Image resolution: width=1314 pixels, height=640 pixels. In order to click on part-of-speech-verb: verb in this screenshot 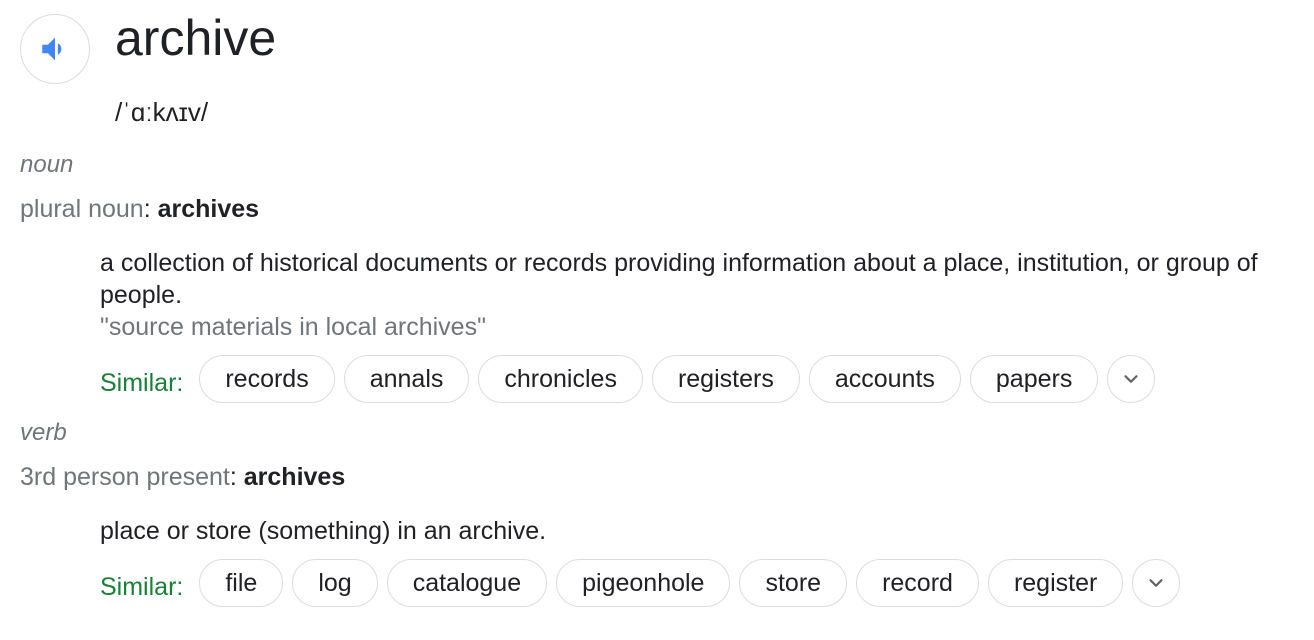, I will do `click(43, 432)`.